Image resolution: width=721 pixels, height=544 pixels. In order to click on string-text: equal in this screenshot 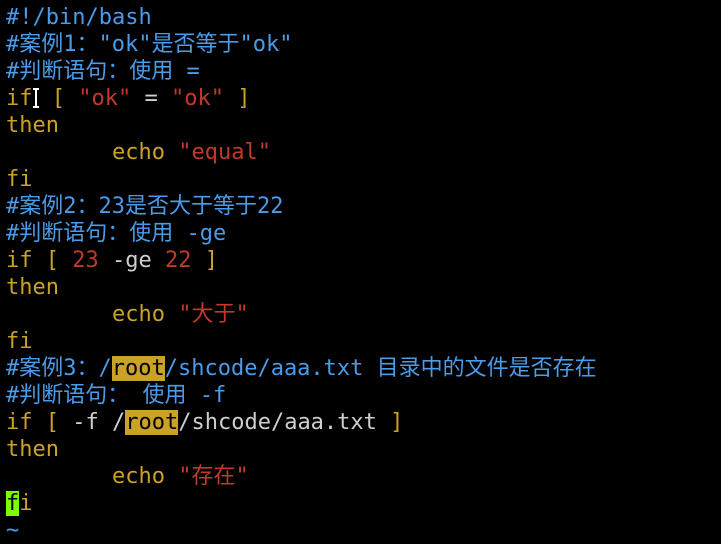, I will do `click(224, 152)`.